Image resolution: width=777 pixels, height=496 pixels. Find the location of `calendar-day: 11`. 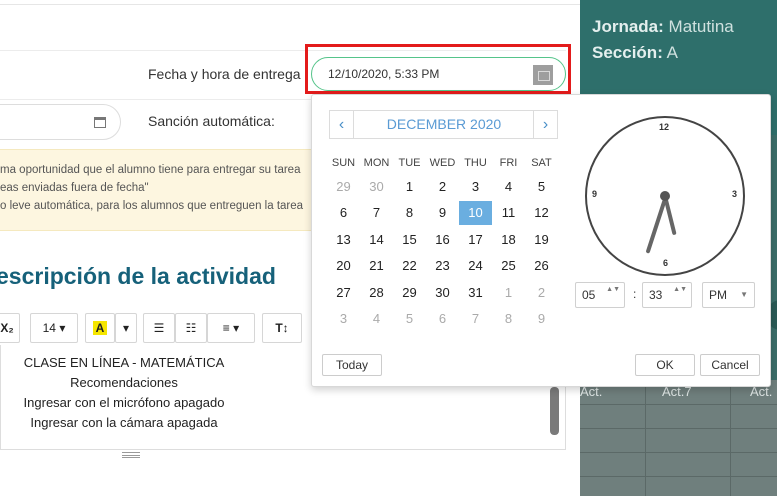

calendar-day: 11 is located at coordinates (508, 213).